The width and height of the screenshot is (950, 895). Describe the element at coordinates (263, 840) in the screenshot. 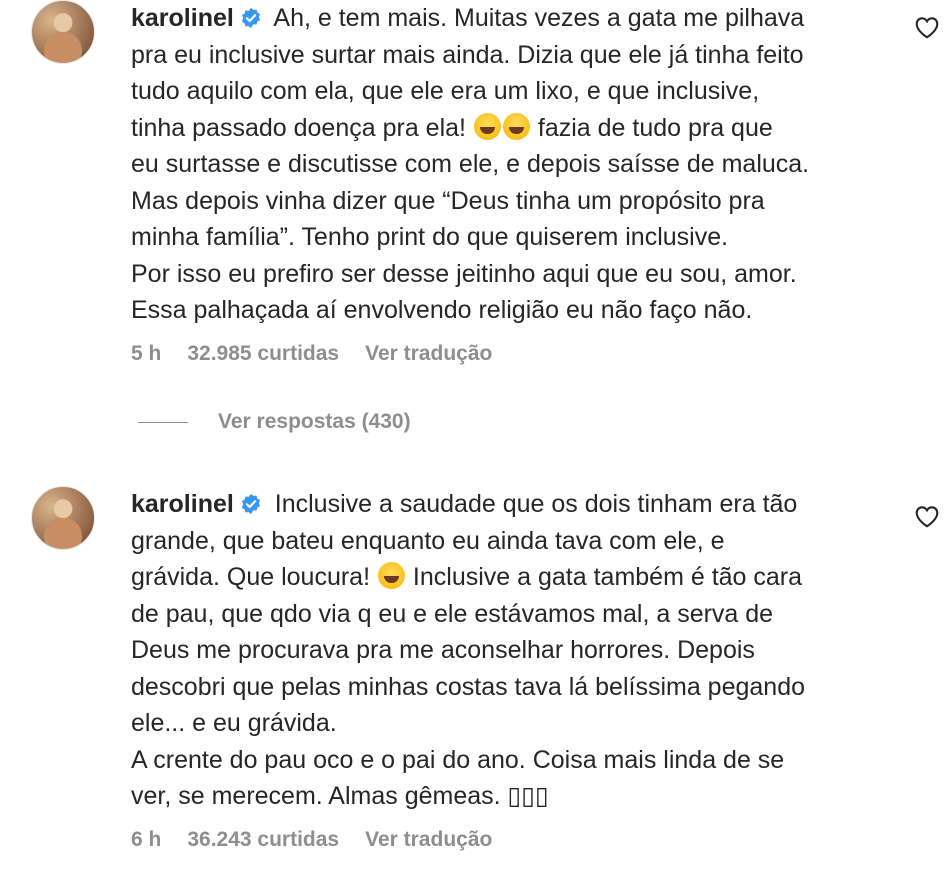

I see `like-count: 36.243 curtidas` at that location.